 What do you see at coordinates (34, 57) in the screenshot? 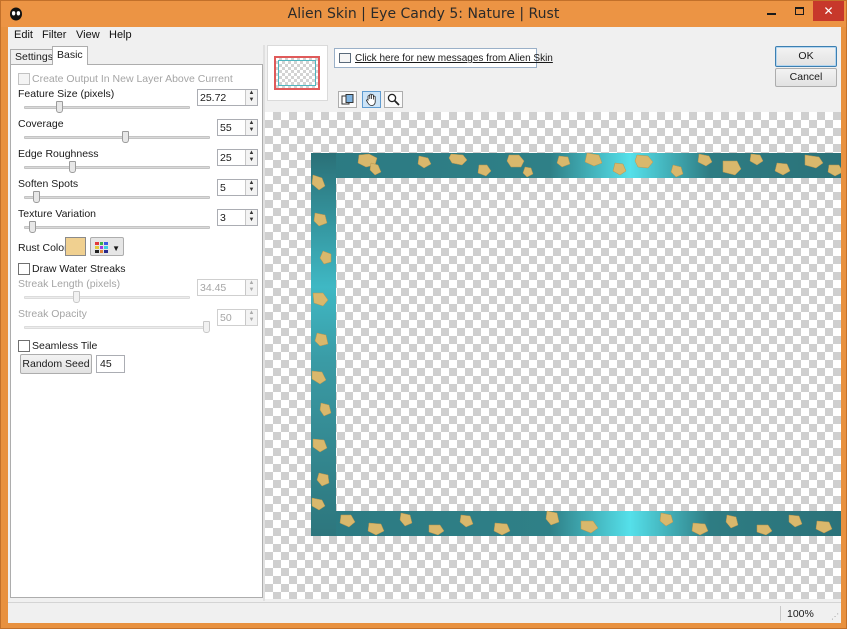
I see `tab-settings: Settings` at bounding box center [34, 57].